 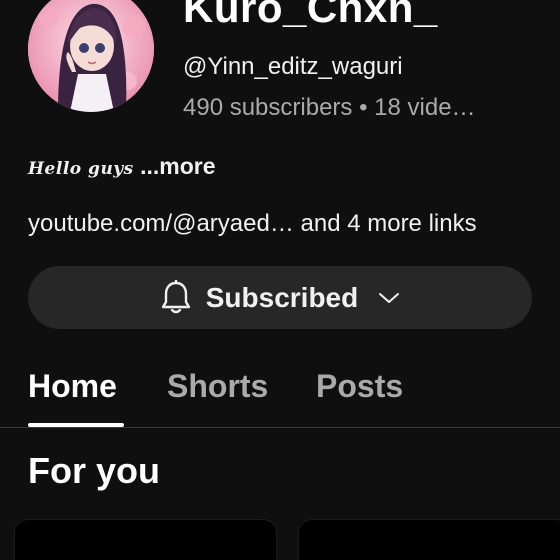 What do you see at coordinates (280, 395) in the screenshot?
I see `channel-tabs: Home Shorts Posts` at bounding box center [280, 395].